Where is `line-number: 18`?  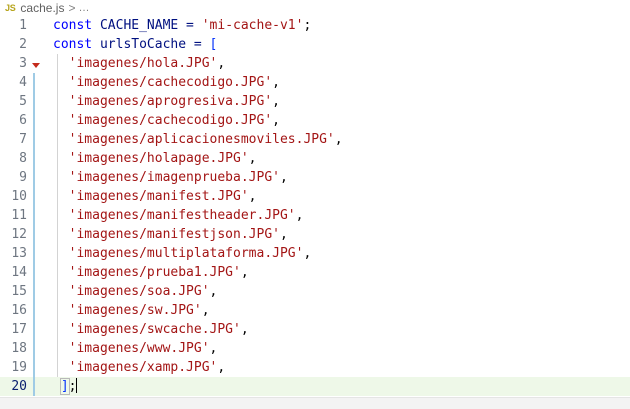 line-number: 18 is located at coordinates (19, 348).